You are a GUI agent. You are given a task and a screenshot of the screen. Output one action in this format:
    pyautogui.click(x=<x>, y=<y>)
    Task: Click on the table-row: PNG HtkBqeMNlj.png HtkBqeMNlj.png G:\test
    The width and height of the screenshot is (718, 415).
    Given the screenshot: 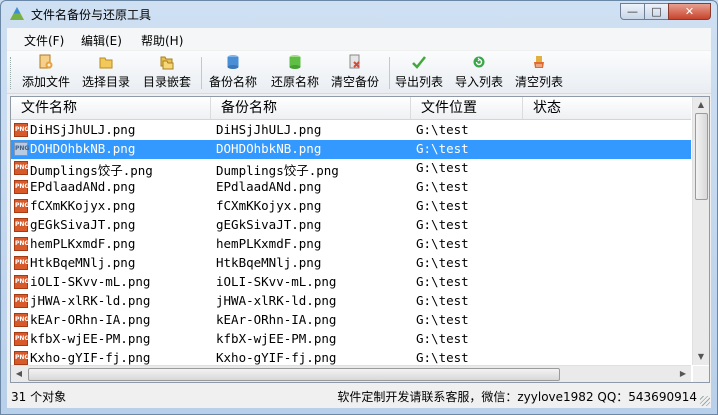 What is the action you would take?
    pyautogui.click(x=351, y=263)
    